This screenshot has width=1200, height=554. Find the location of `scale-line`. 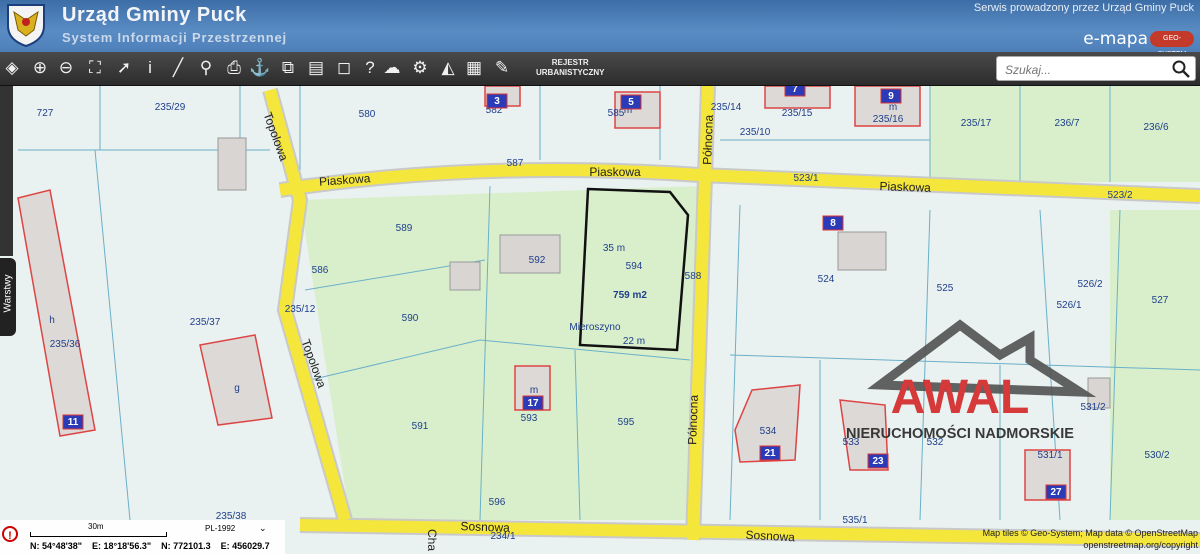

scale-line is located at coordinates (98, 534).